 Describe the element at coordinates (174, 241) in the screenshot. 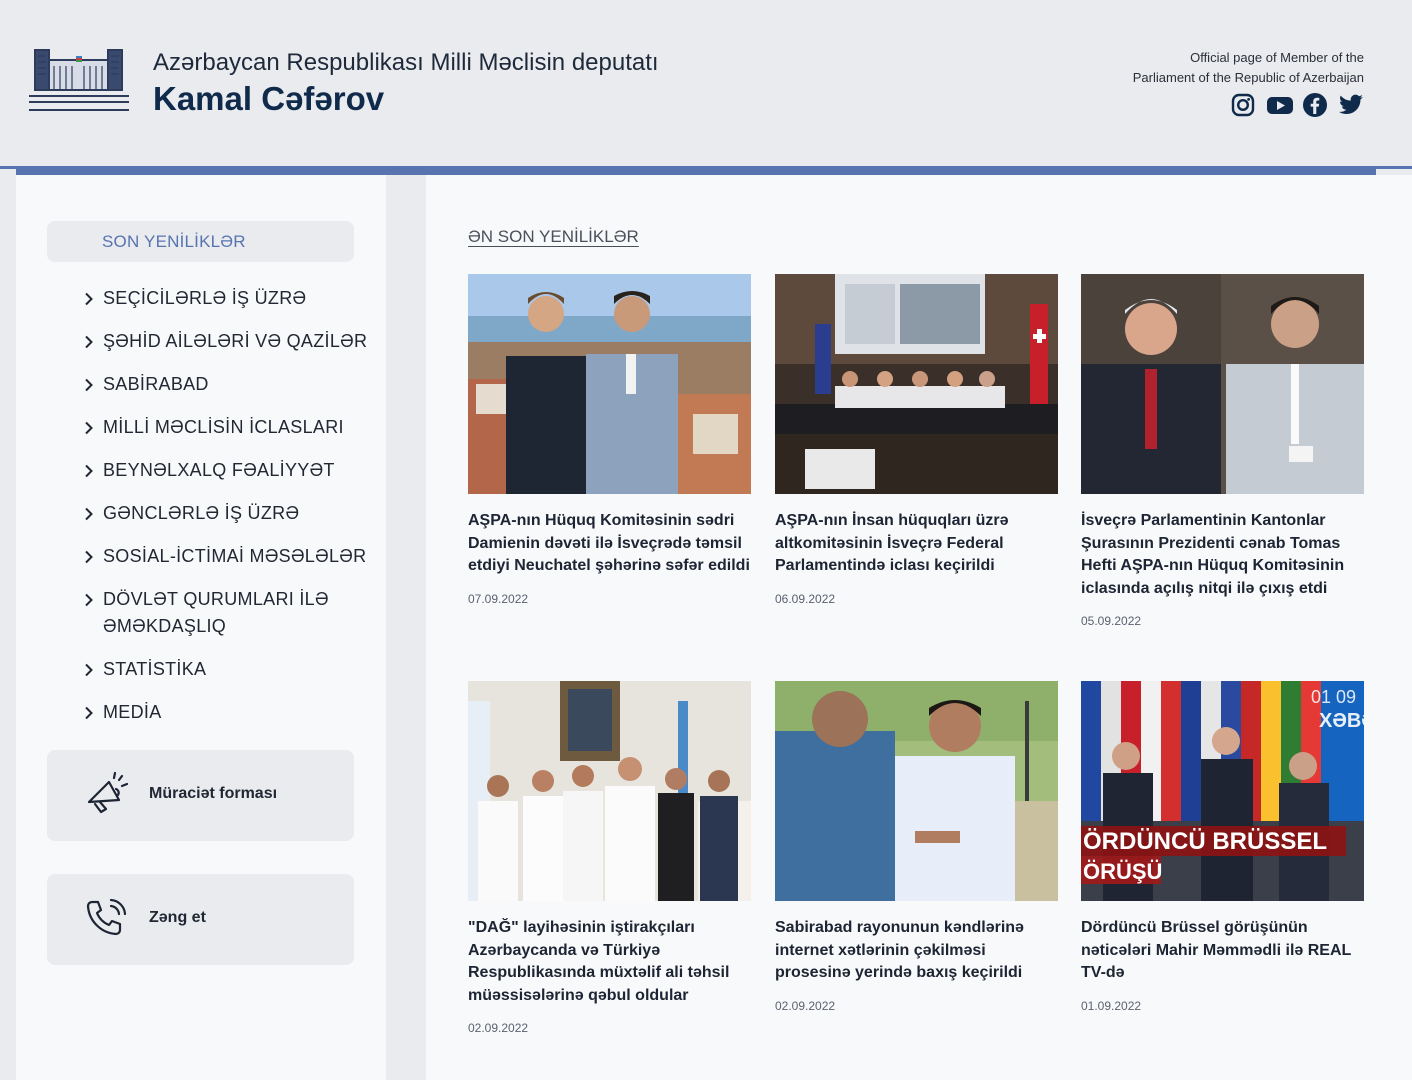

I see `sidebar-active-label: SON YENİLİKLƏR` at that location.